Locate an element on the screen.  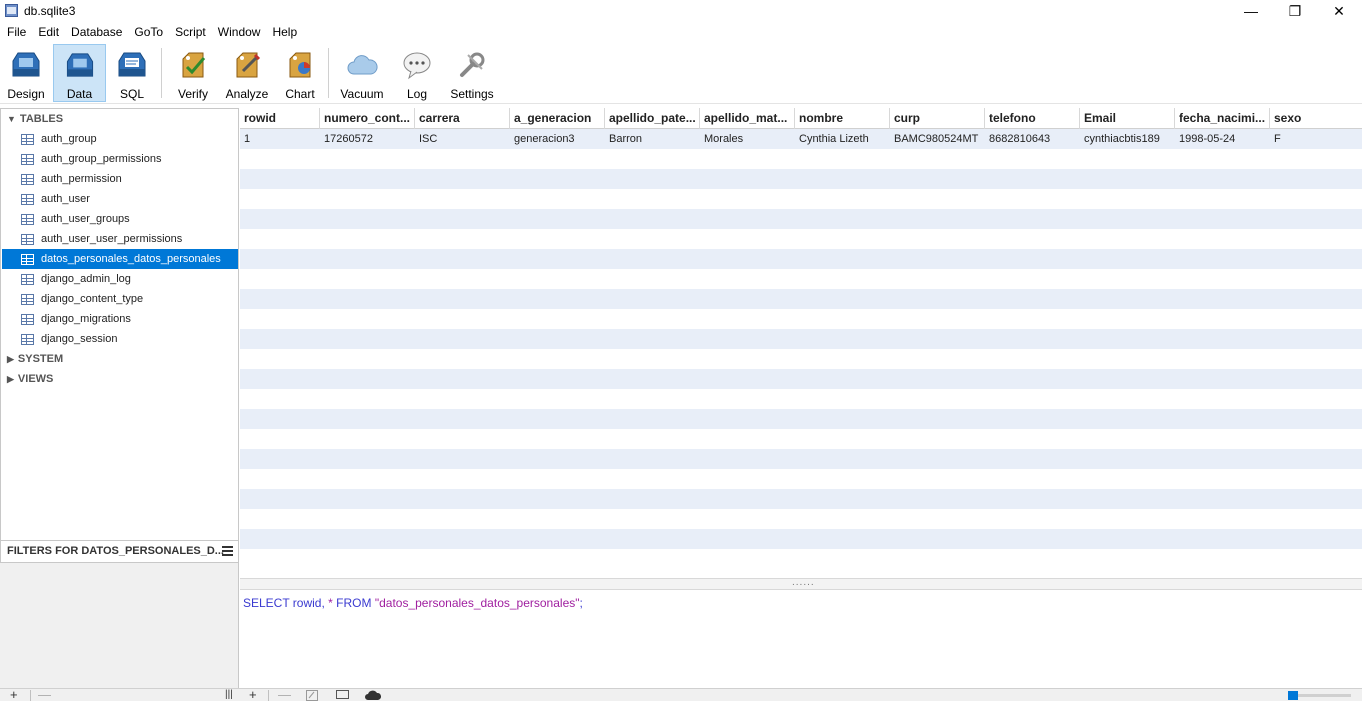
vacuum-cloud-icon is located at coordinates (362, 65).